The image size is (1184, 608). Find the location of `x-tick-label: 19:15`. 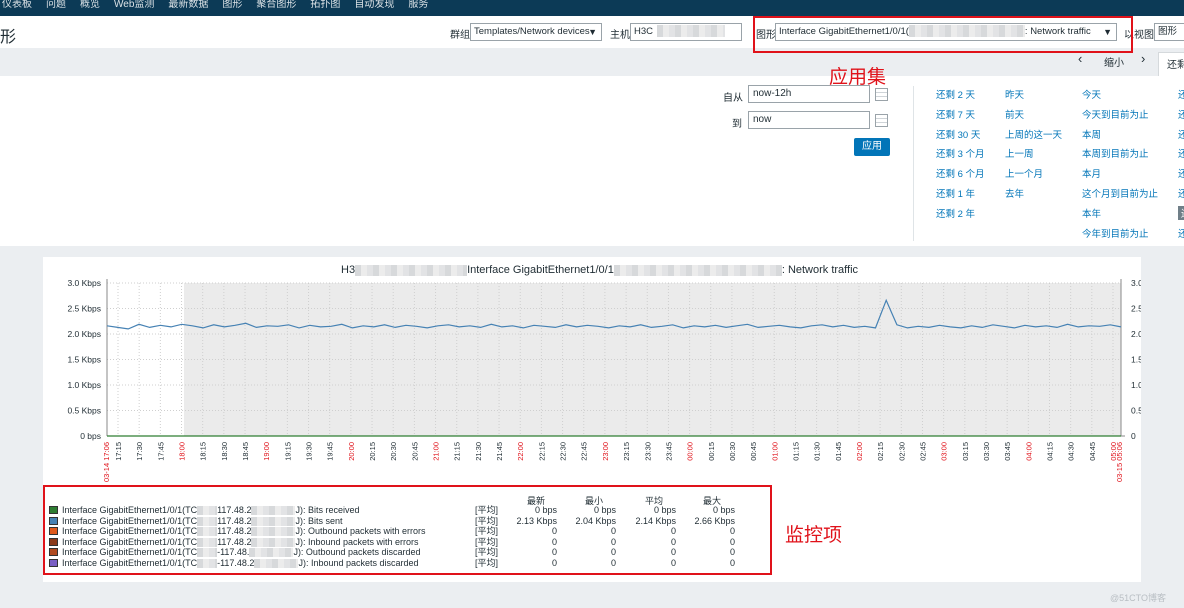

x-tick-label: 19:15 is located at coordinates (287, 451).